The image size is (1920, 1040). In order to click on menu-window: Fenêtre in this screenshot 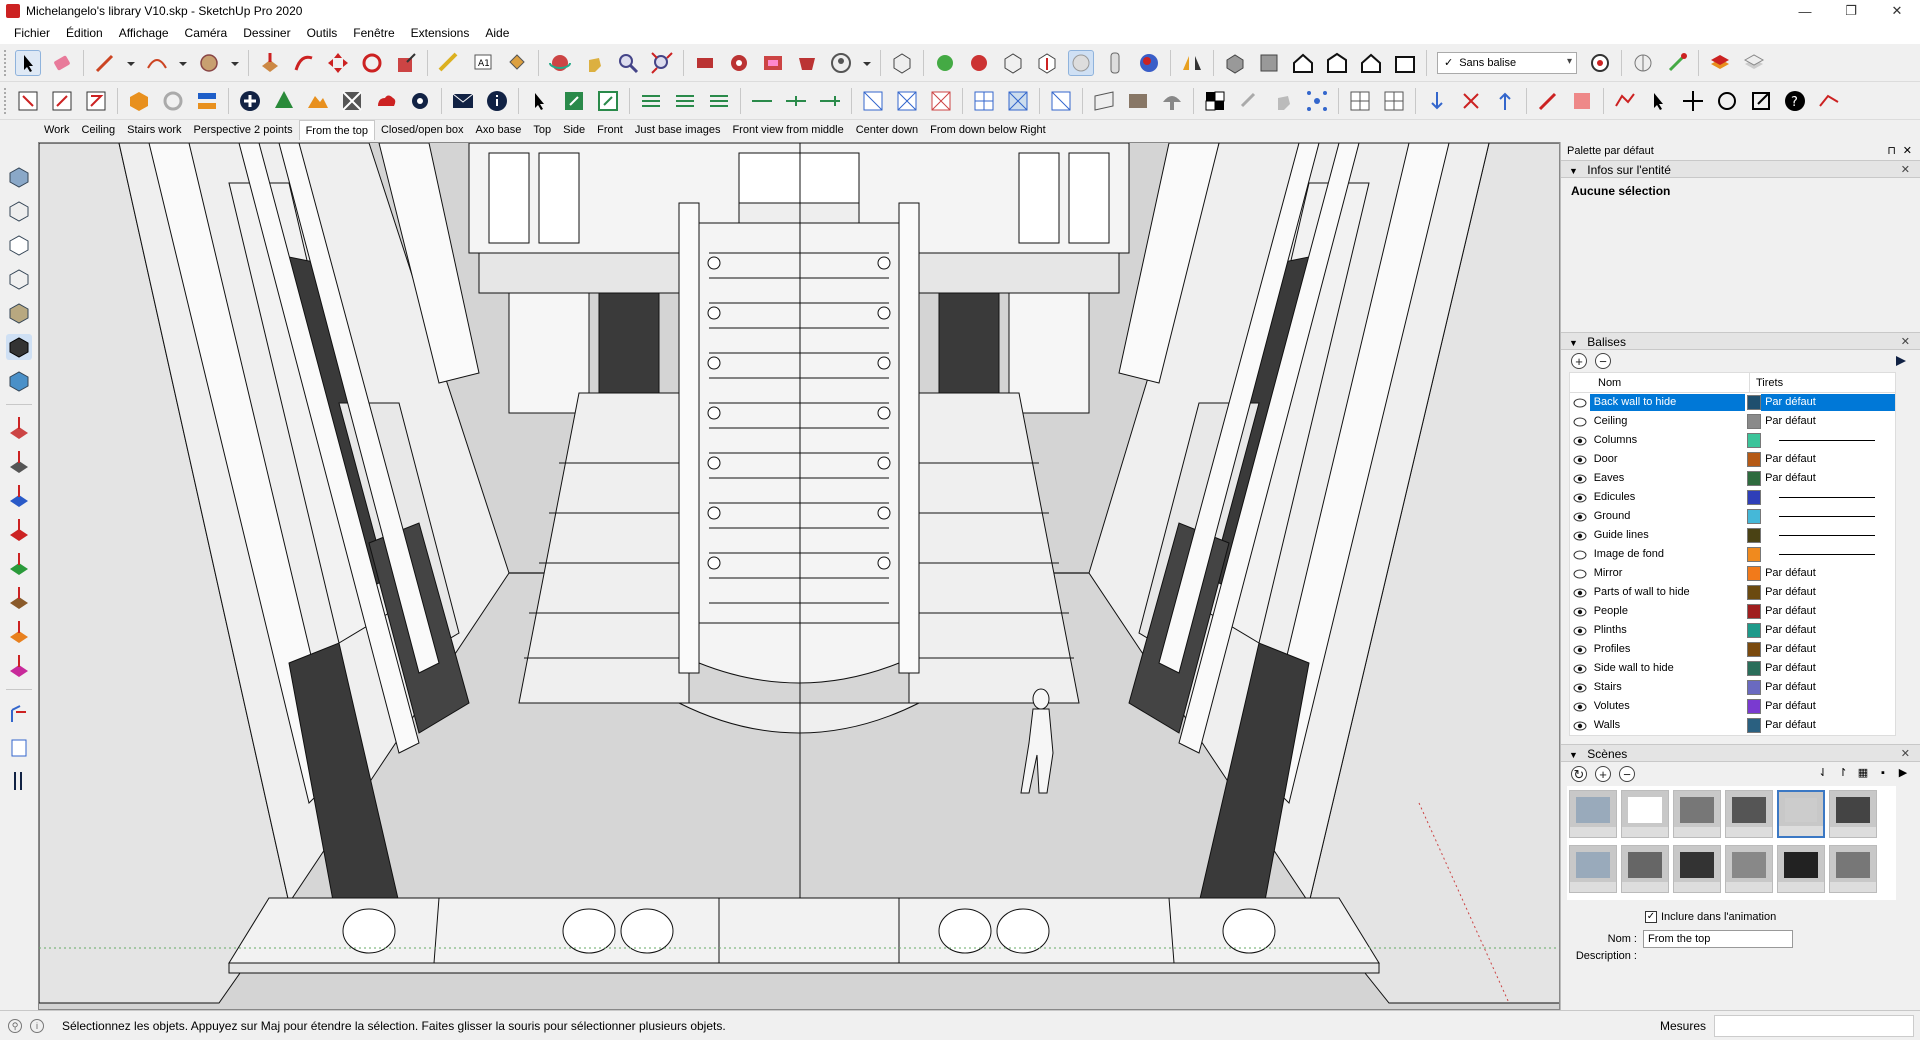, I will do `click(373, 33)`.